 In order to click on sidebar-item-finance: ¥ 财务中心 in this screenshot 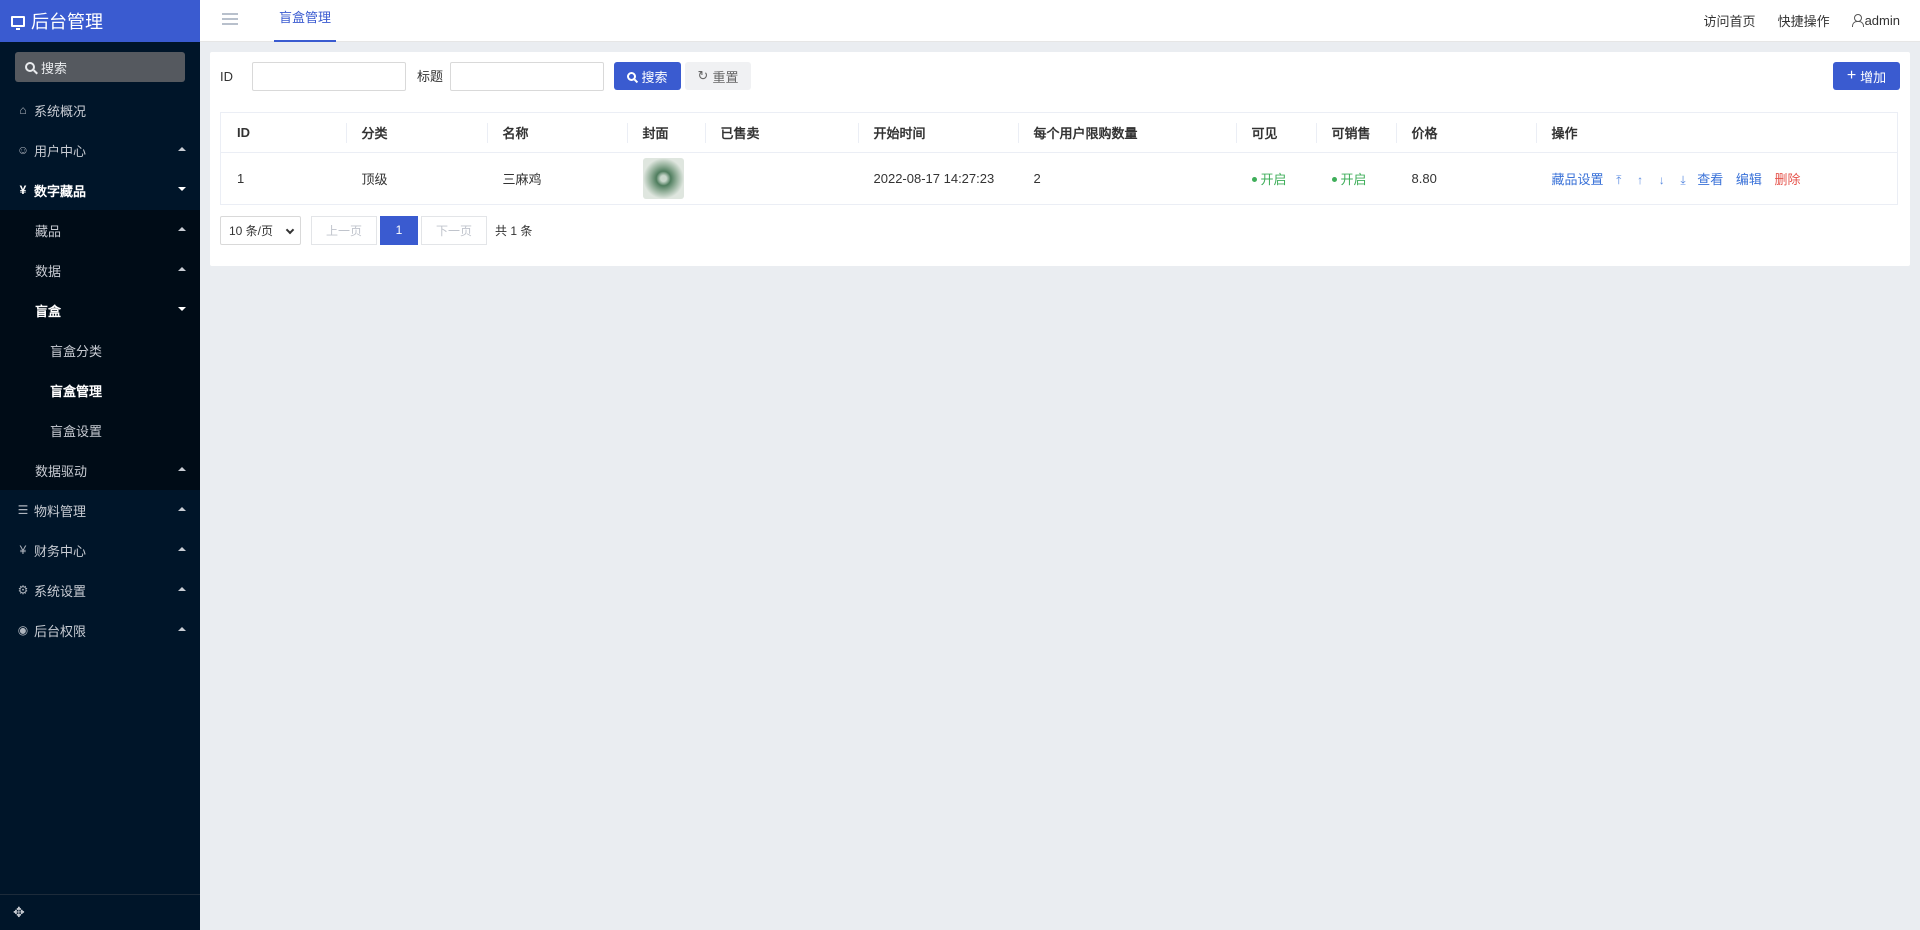, I will do `click(100, 550)`.